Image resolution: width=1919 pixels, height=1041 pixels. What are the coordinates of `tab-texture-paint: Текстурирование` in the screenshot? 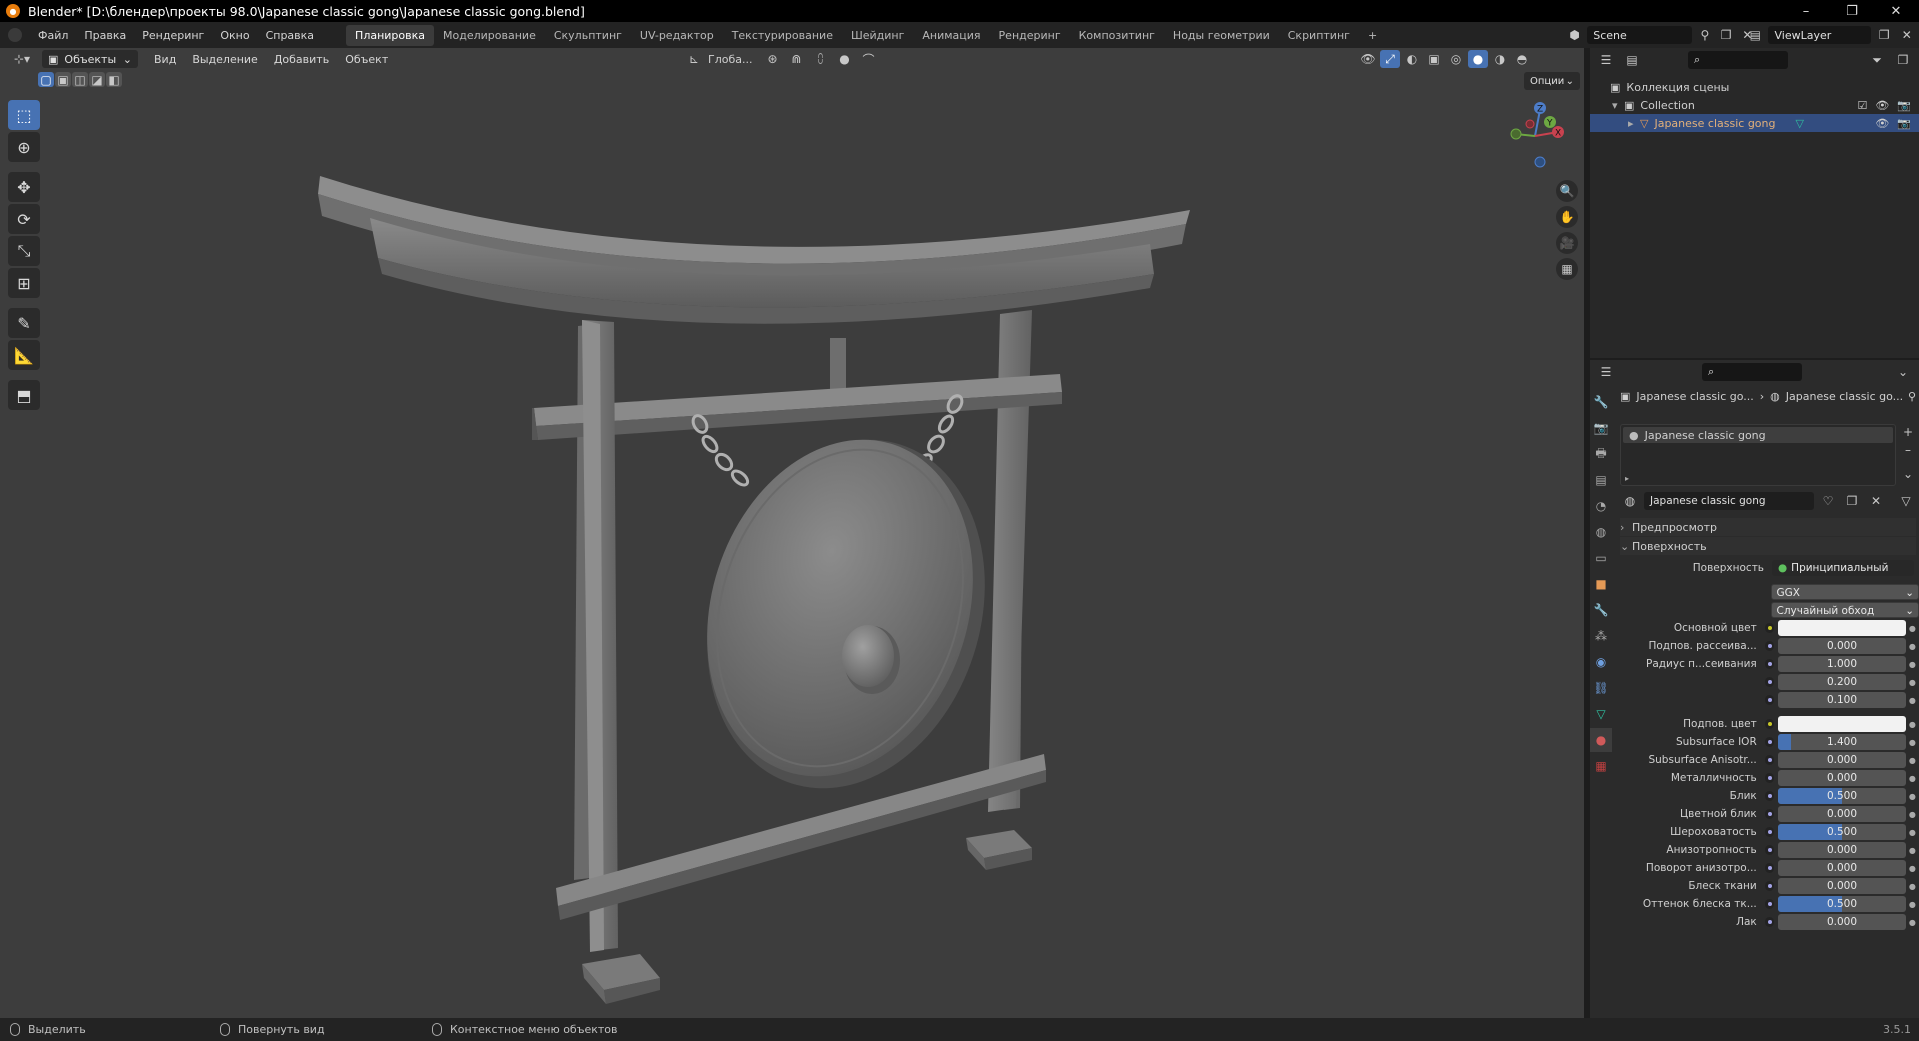 It's located at (782, 35).